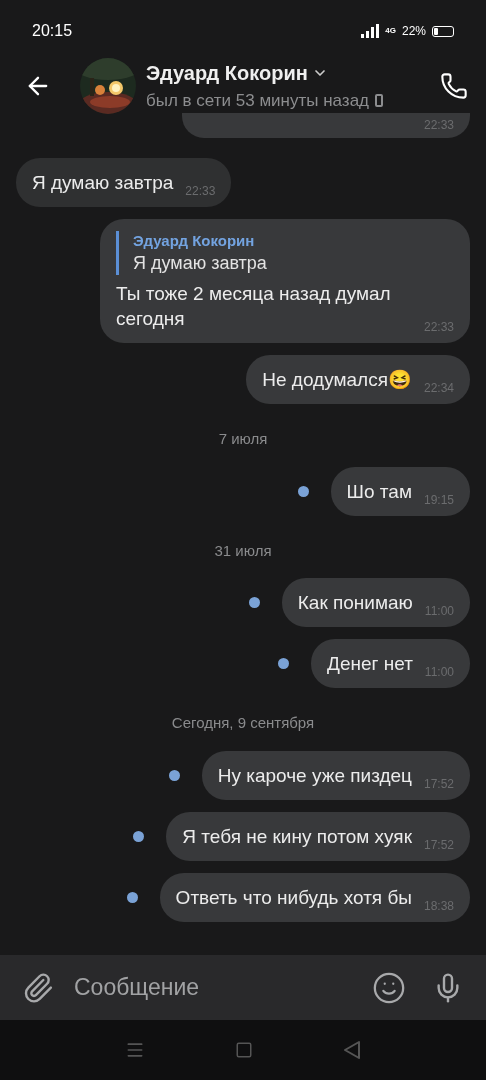 This screenshot has height=1080, width=486. Describe the element at coordinates (297, 836) in the screenshot. I see `message-text: Я тебя не кину потом хуяк` at that location.